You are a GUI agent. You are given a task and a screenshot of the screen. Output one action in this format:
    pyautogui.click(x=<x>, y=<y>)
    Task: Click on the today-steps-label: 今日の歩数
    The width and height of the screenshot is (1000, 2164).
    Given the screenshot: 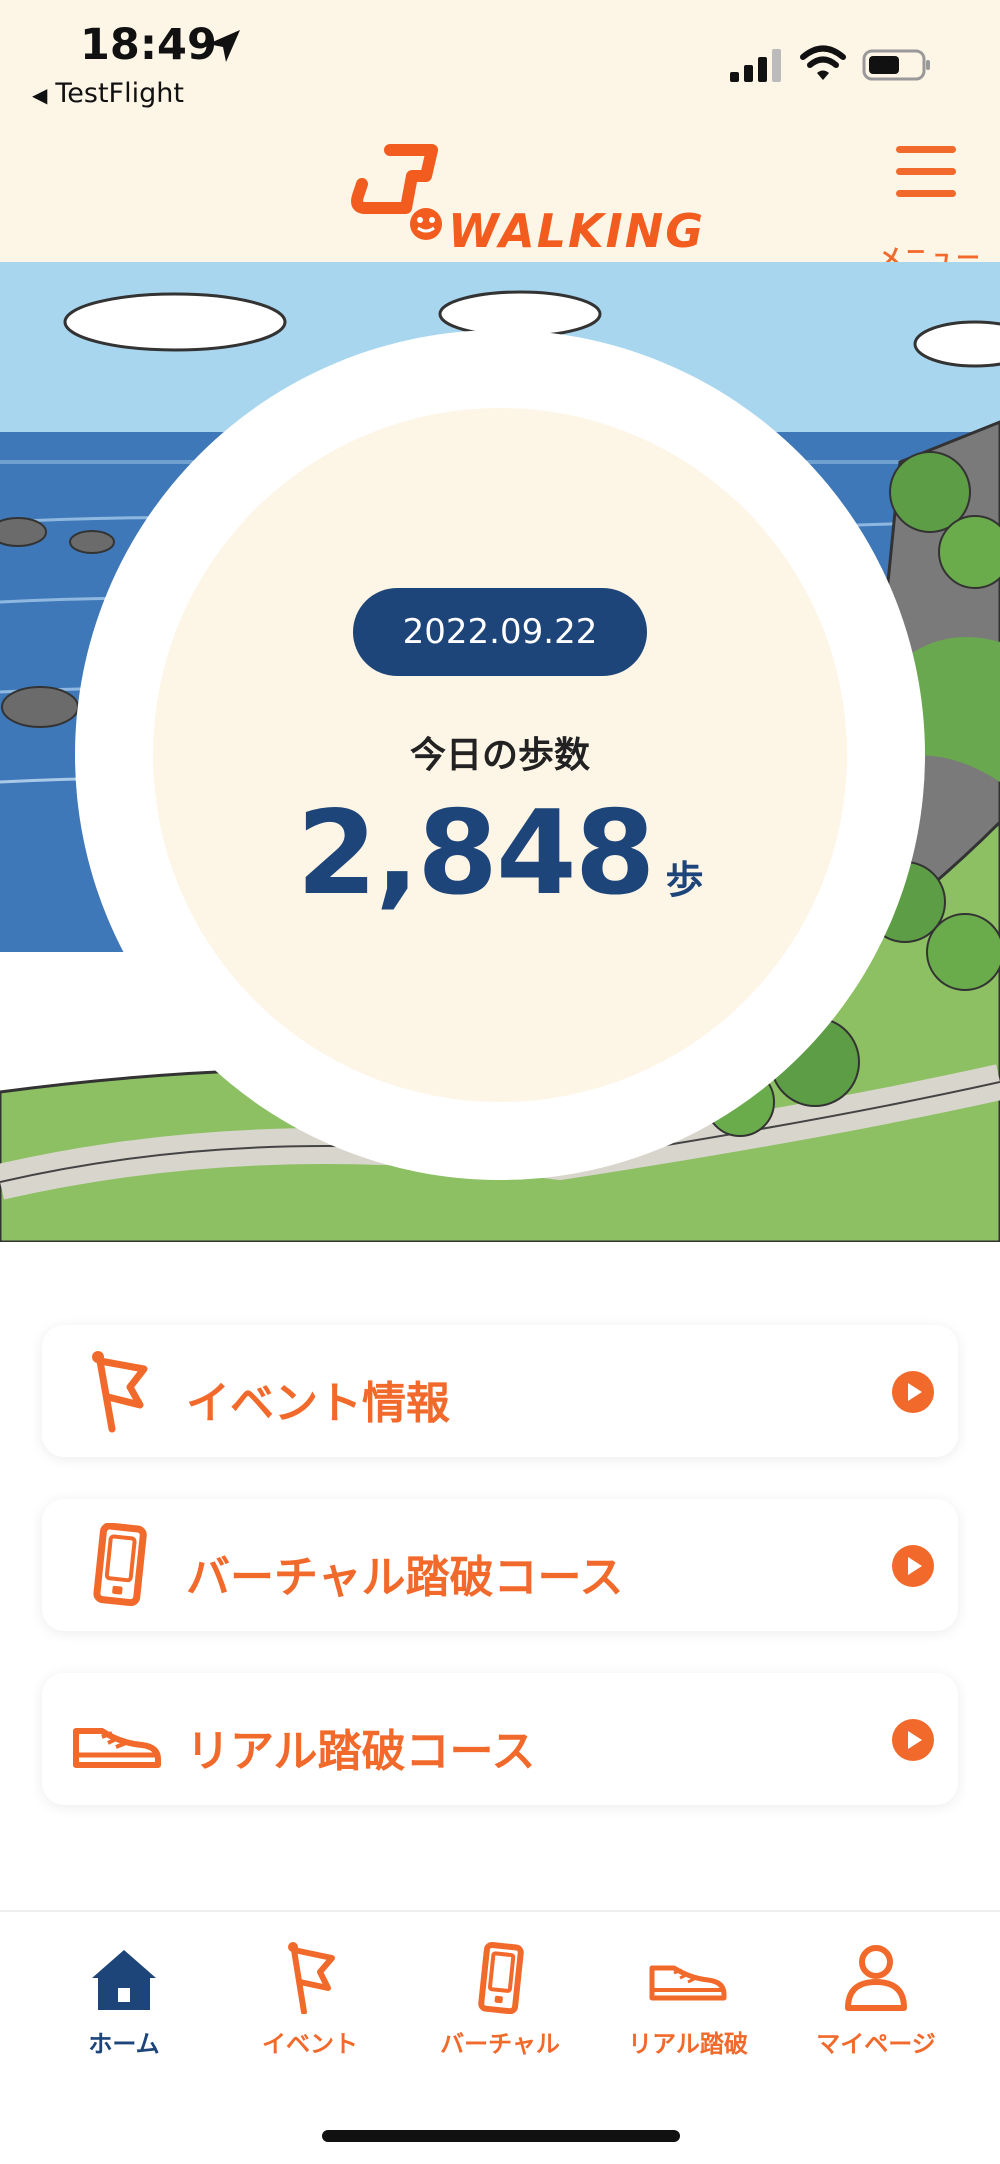 What is the action you would take?
    pyautogui.click(x=499, y=755)
    